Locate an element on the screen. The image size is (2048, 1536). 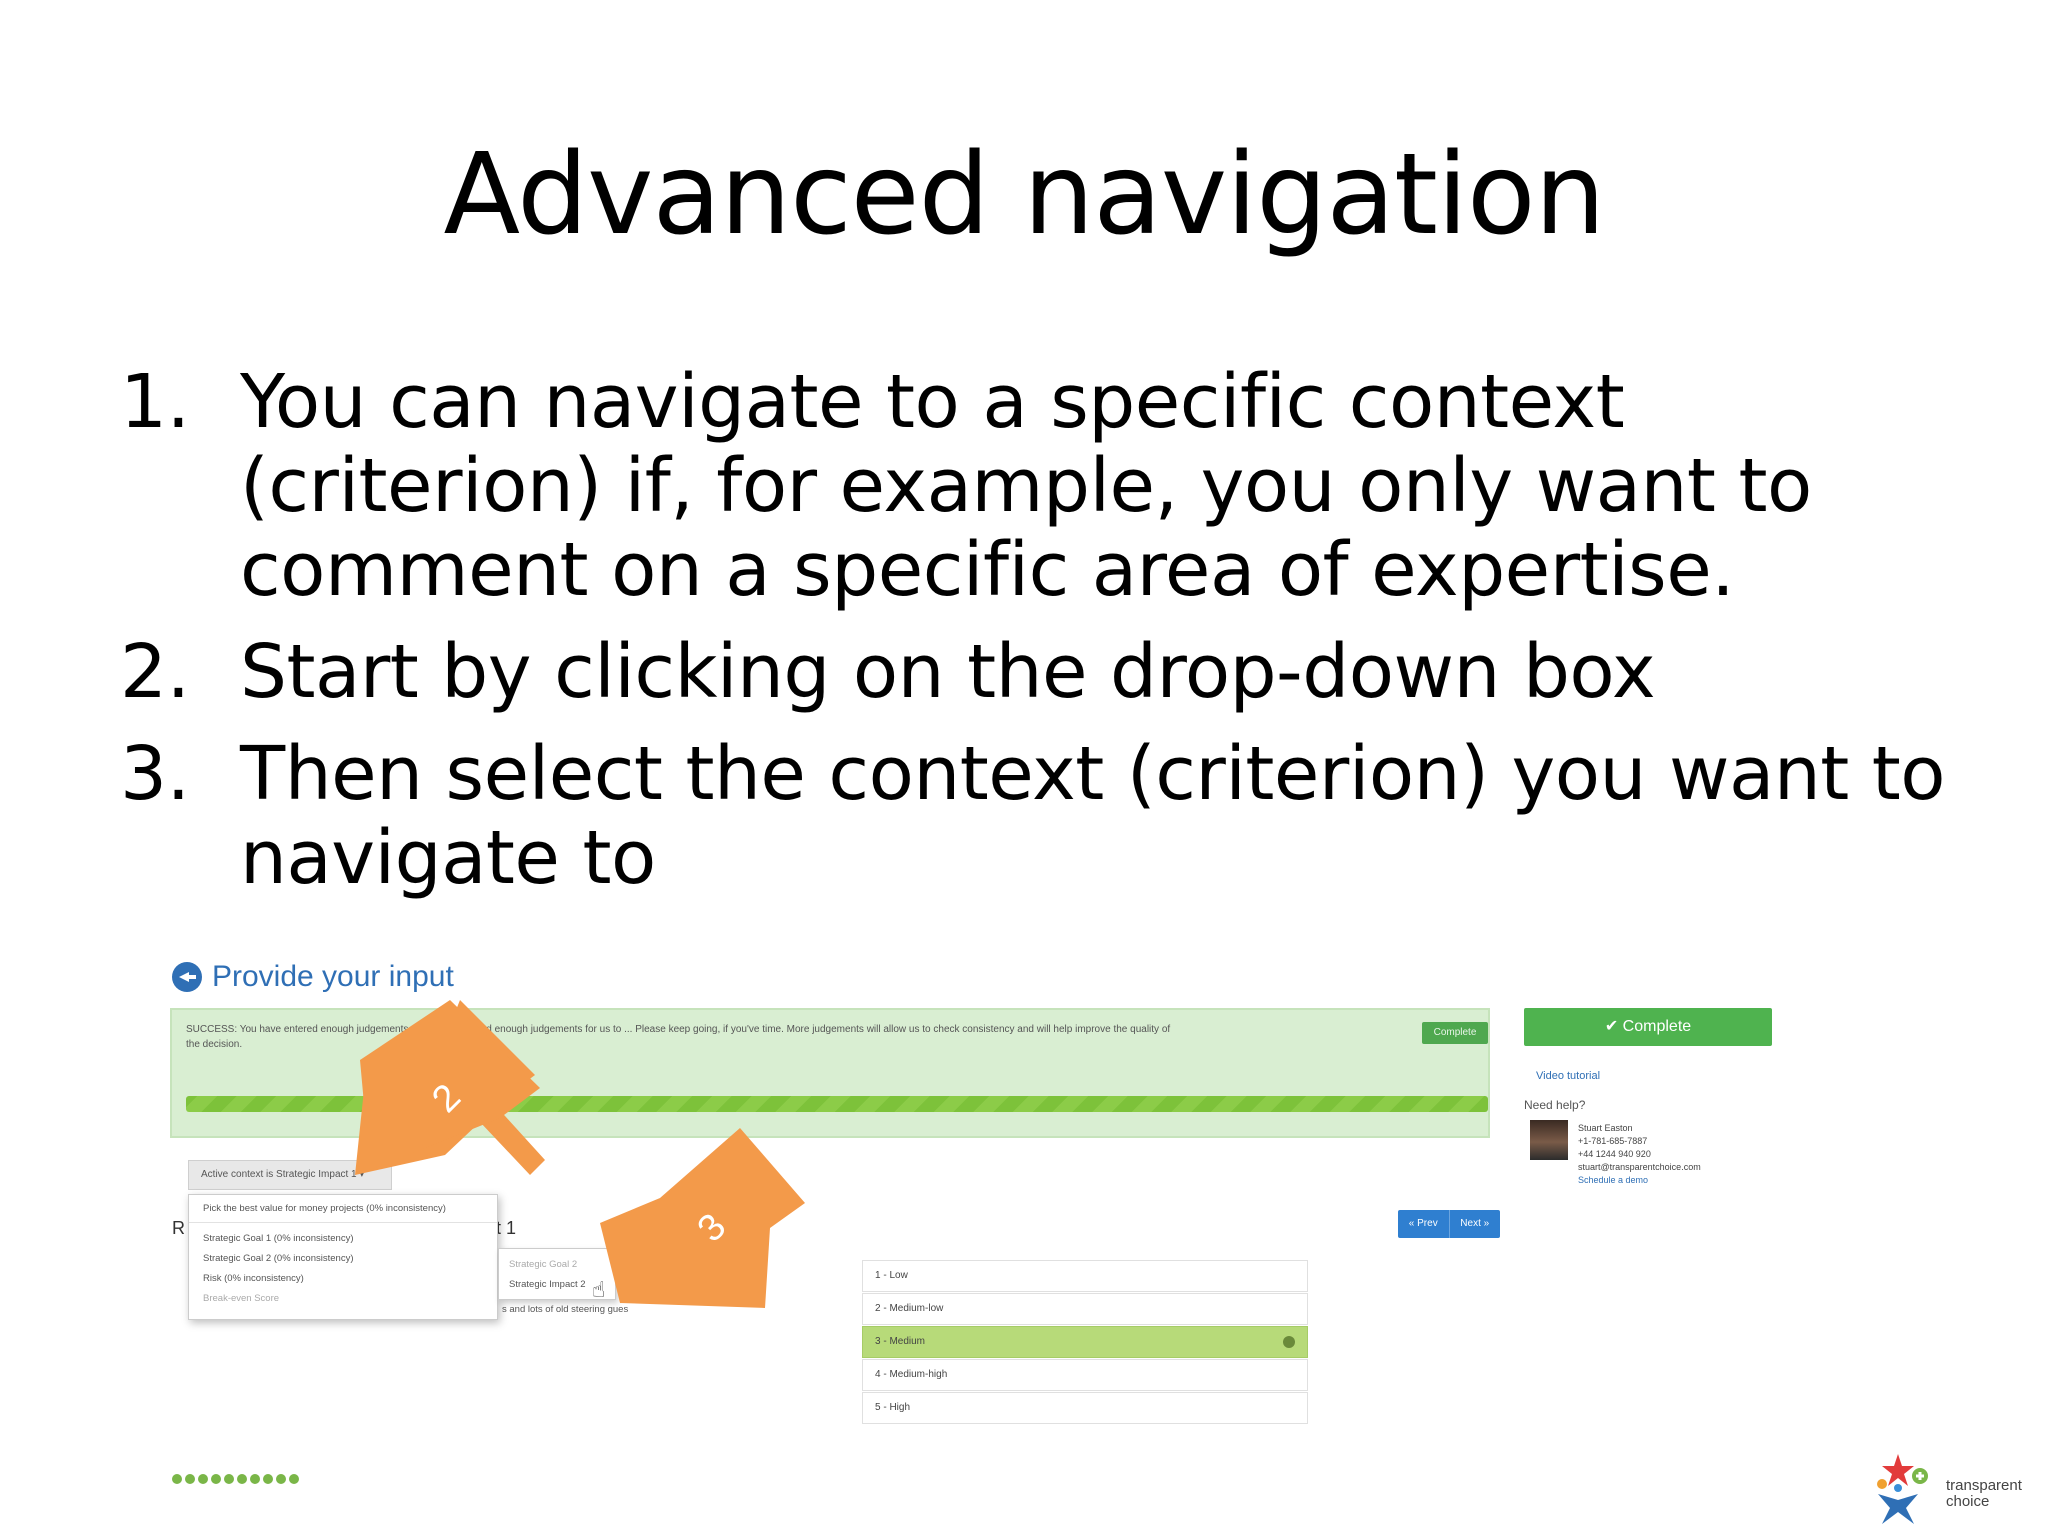
step-text: Start by clicking on the drop-down box is located at coordinates (948, 672).